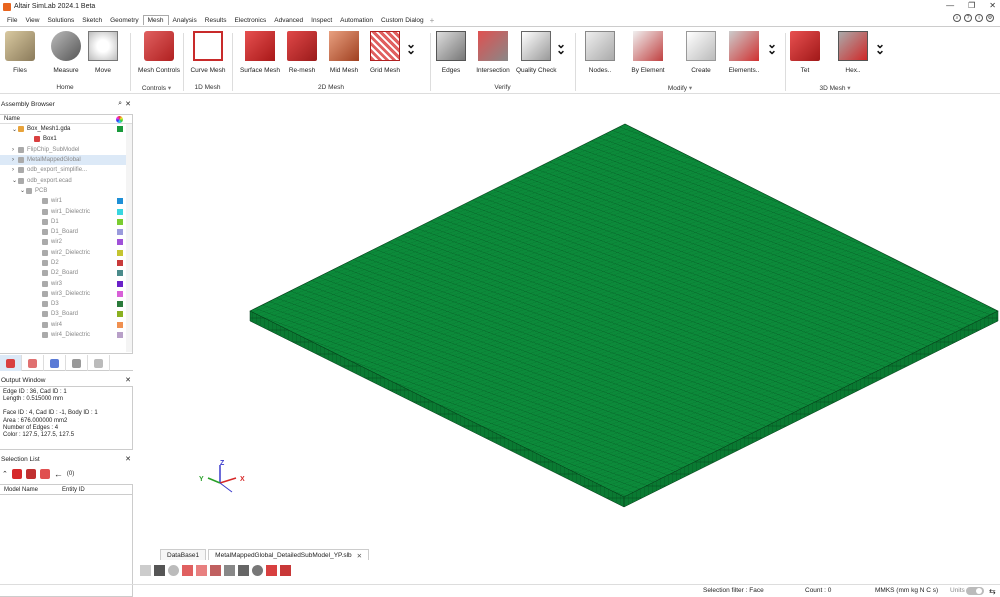 Image resolution: width=1000 pixels, height=597 pixels. I want to click on tree-item: wir1, so click(66, 201).